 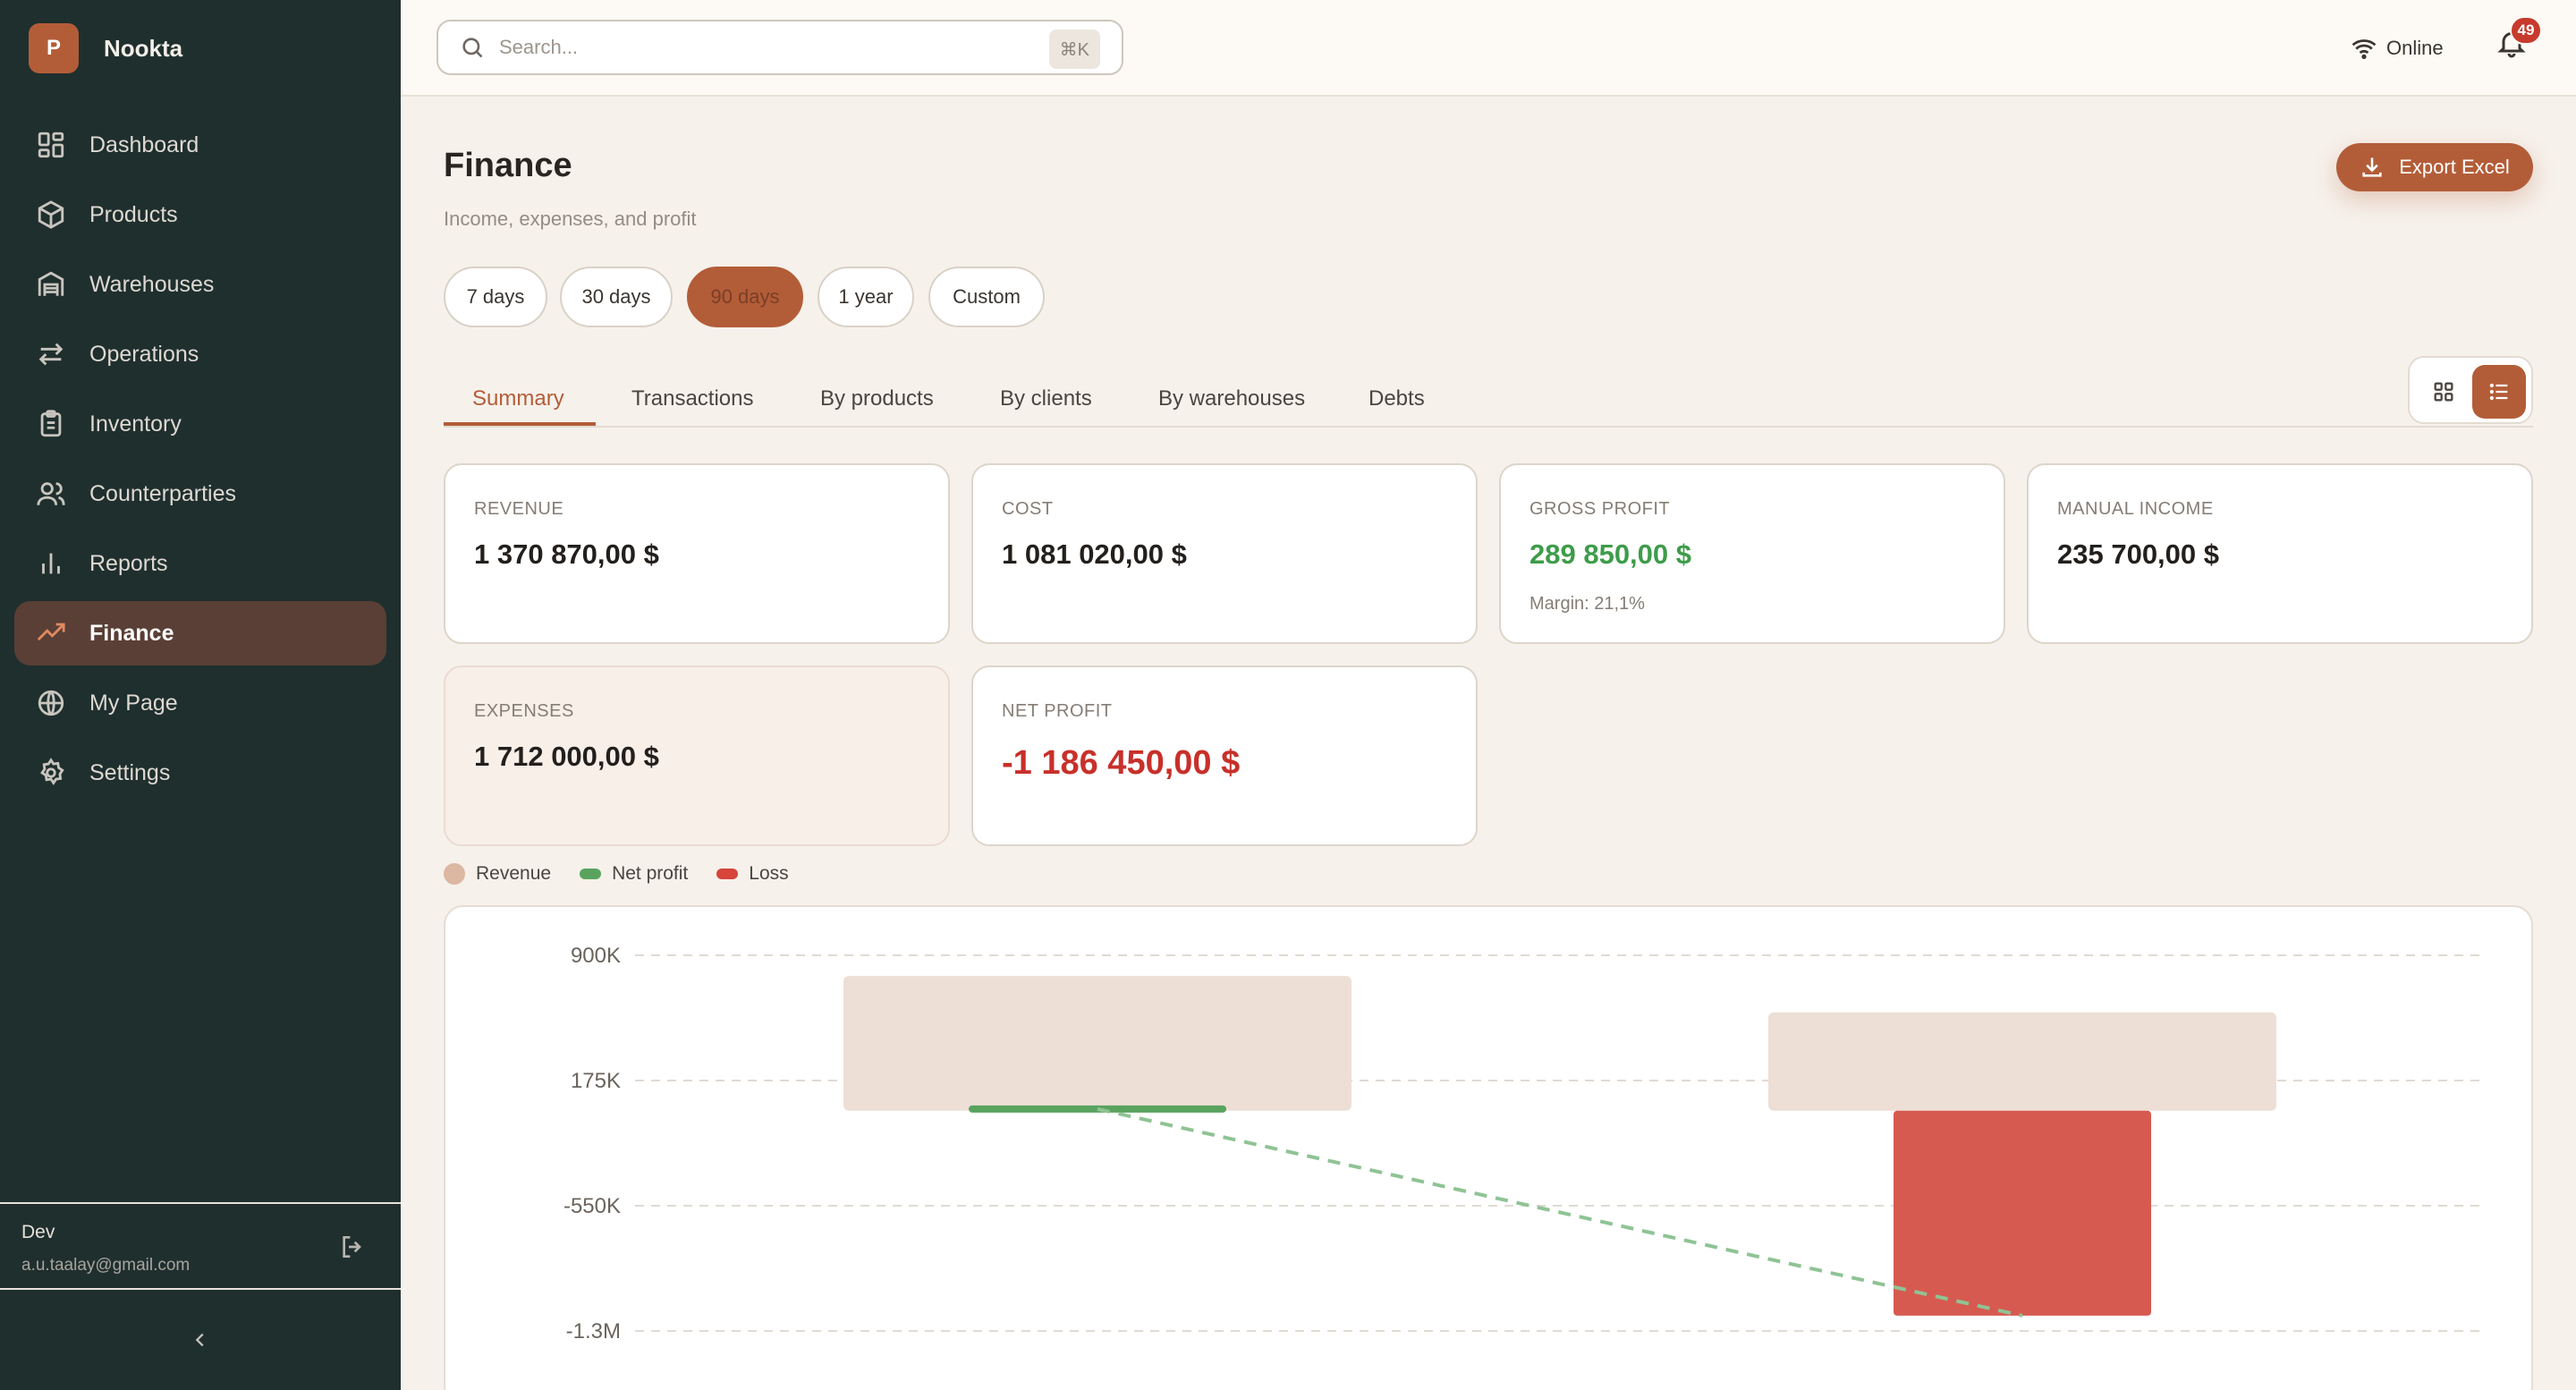 I want to click on sidebar-item-finance: Finance, so click(x=200, y=633).